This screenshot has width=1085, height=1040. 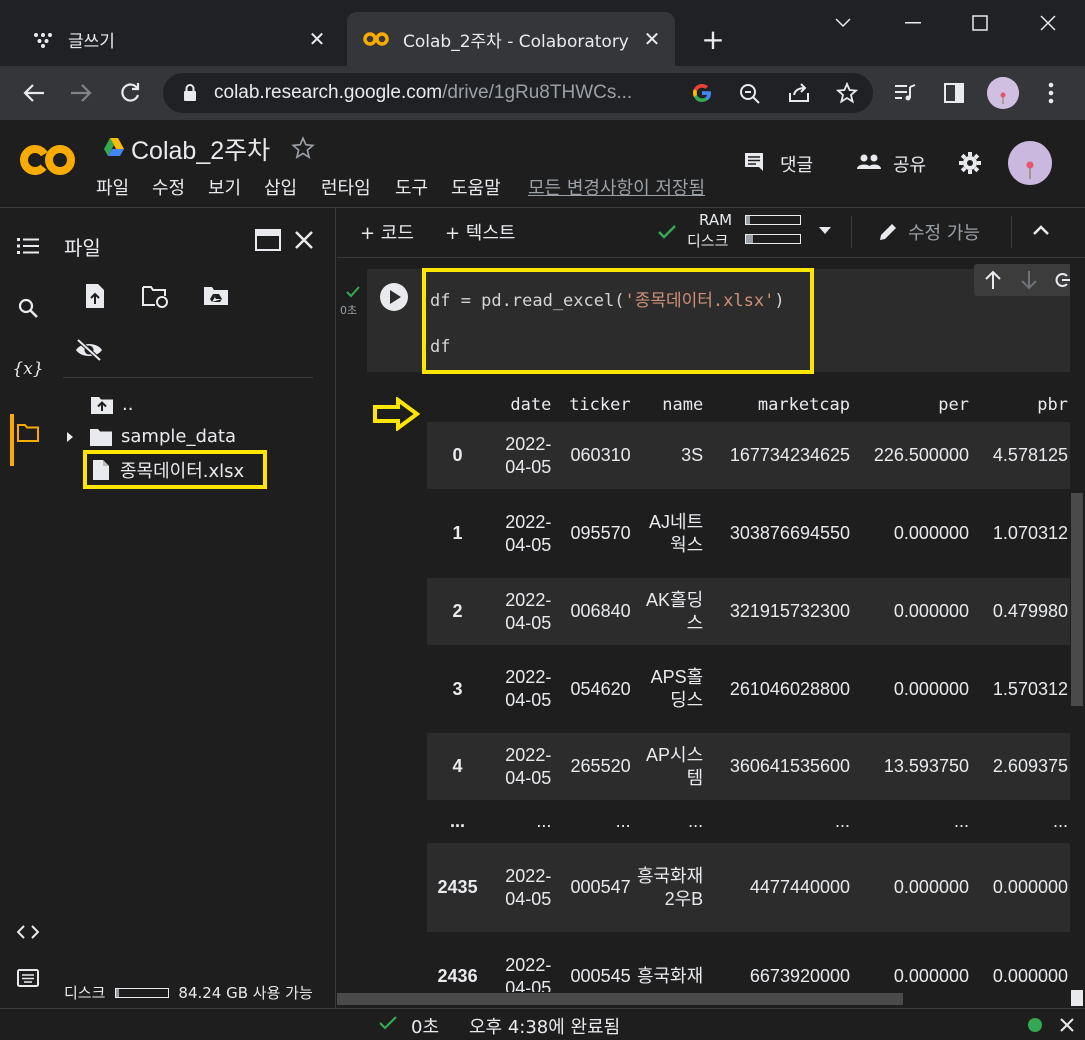 I want to click on column-header: per, so click(x=953, y=405).